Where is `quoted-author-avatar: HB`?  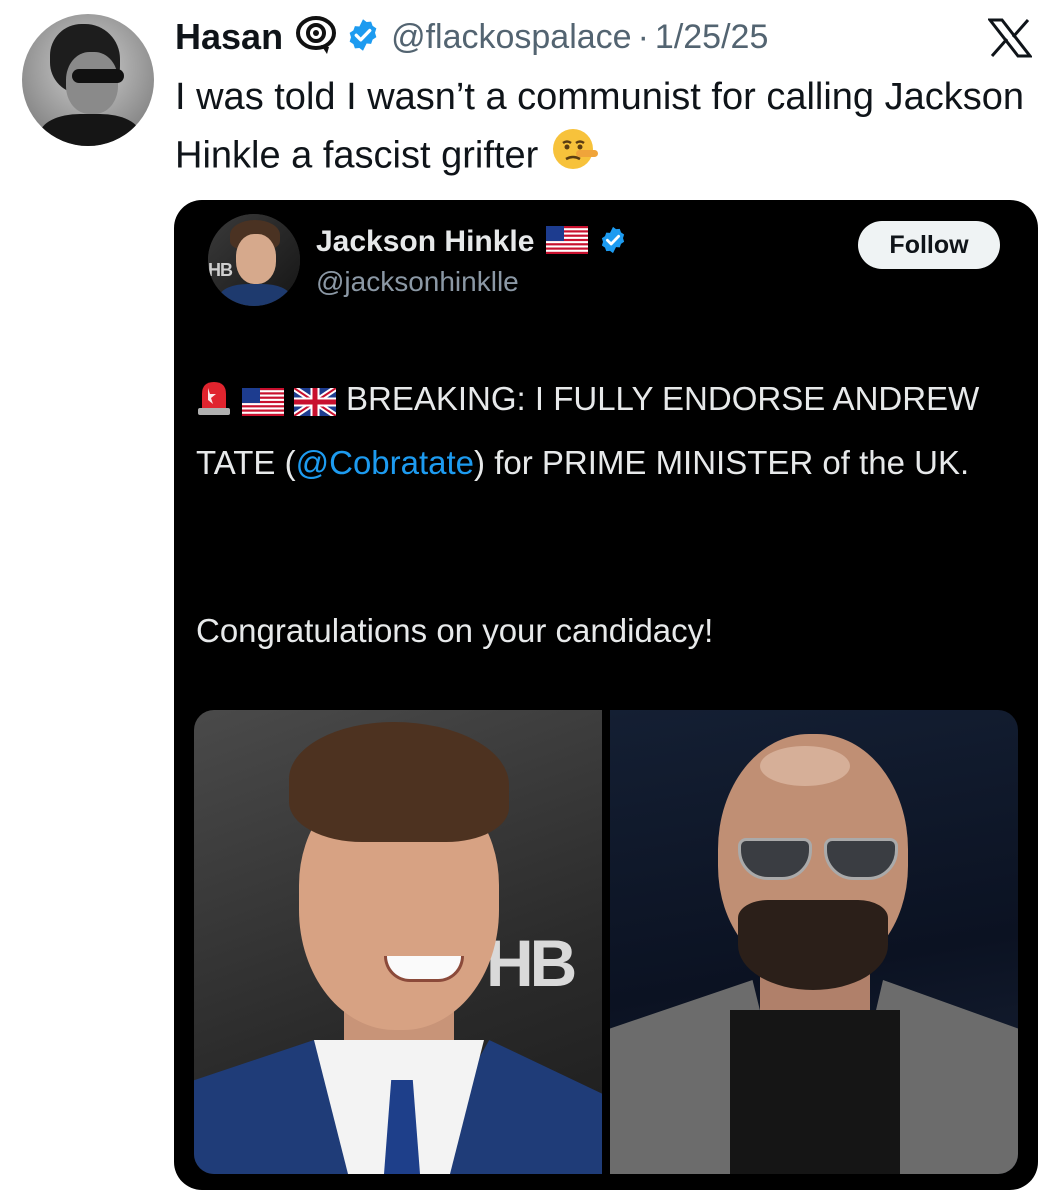
quoted-author-avatar: HB is located at coordinates (254, 260).